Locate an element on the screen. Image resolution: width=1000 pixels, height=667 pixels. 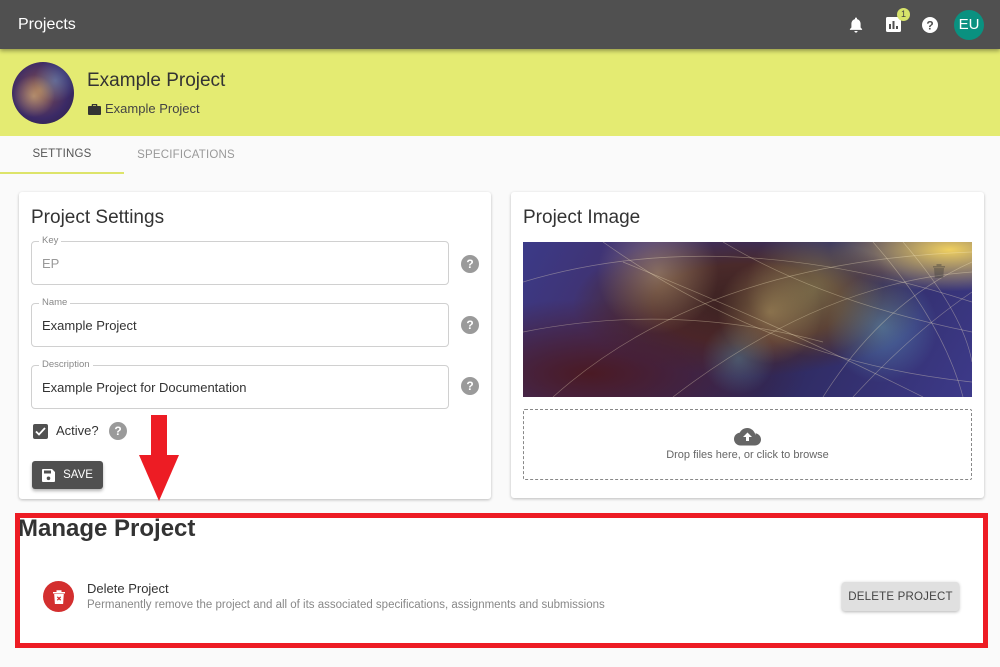
tab-bar: SETTINGS SPECIFICATIONS is located at coordinates (500, 155).